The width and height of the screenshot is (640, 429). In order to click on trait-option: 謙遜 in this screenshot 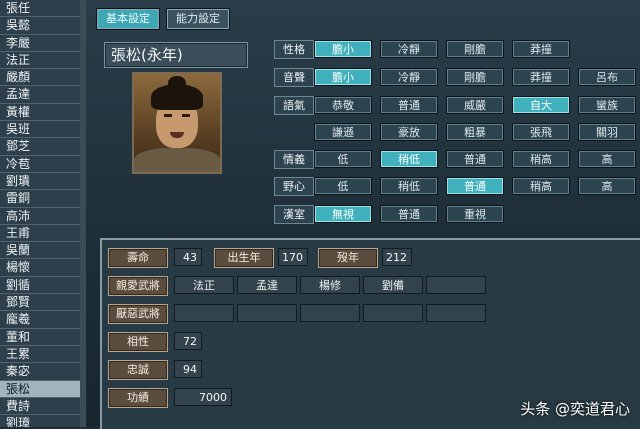, I will do `click(343, 132)`.